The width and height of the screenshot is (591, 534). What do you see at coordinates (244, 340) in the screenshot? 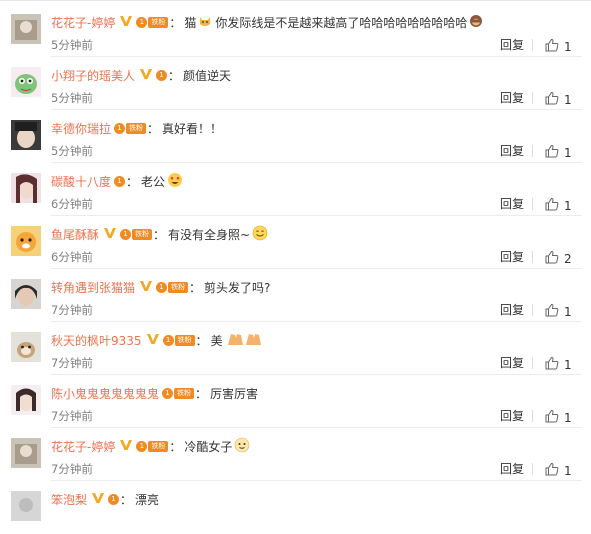
I see `clapping-hands-emoji` at bounding box center [244, 340].